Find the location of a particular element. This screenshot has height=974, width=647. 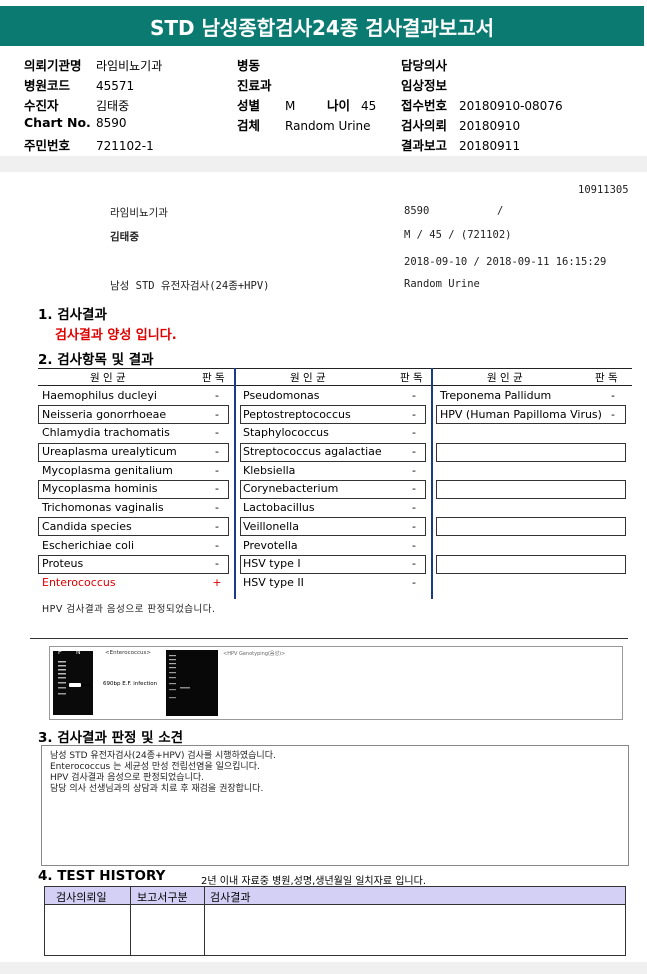

gel-caption-right: <HPV Genotyping(음성)> is located at coordinates (254, 654).